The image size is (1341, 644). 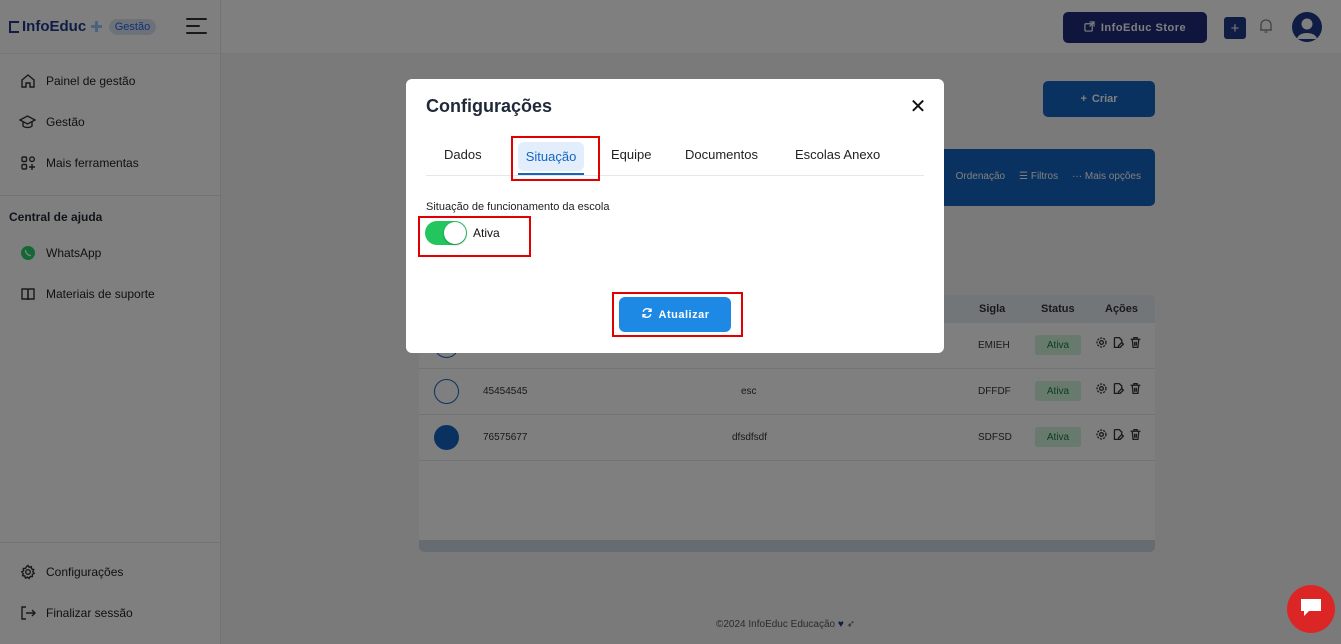 I want to click on tab-equipe: Equipe, so click(x=631, y=154).